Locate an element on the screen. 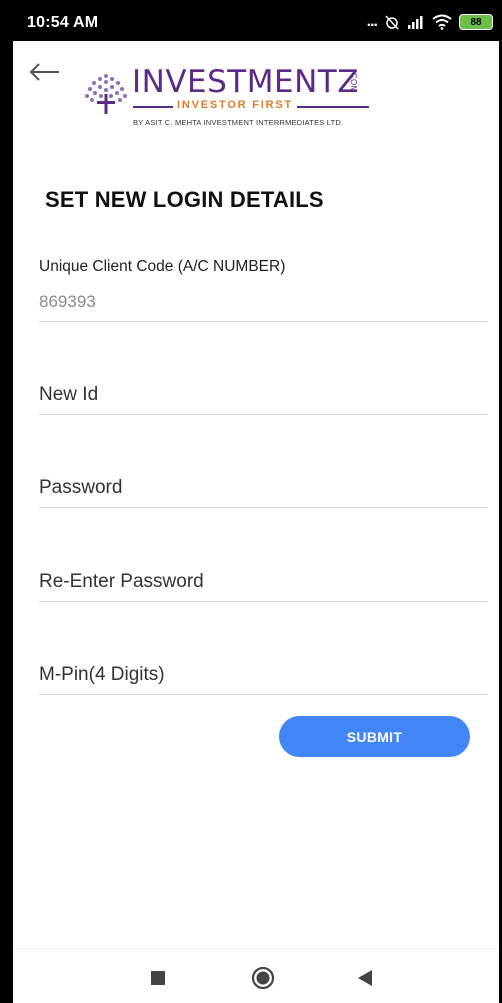  recents-icon is located at coordinates (158, 978).